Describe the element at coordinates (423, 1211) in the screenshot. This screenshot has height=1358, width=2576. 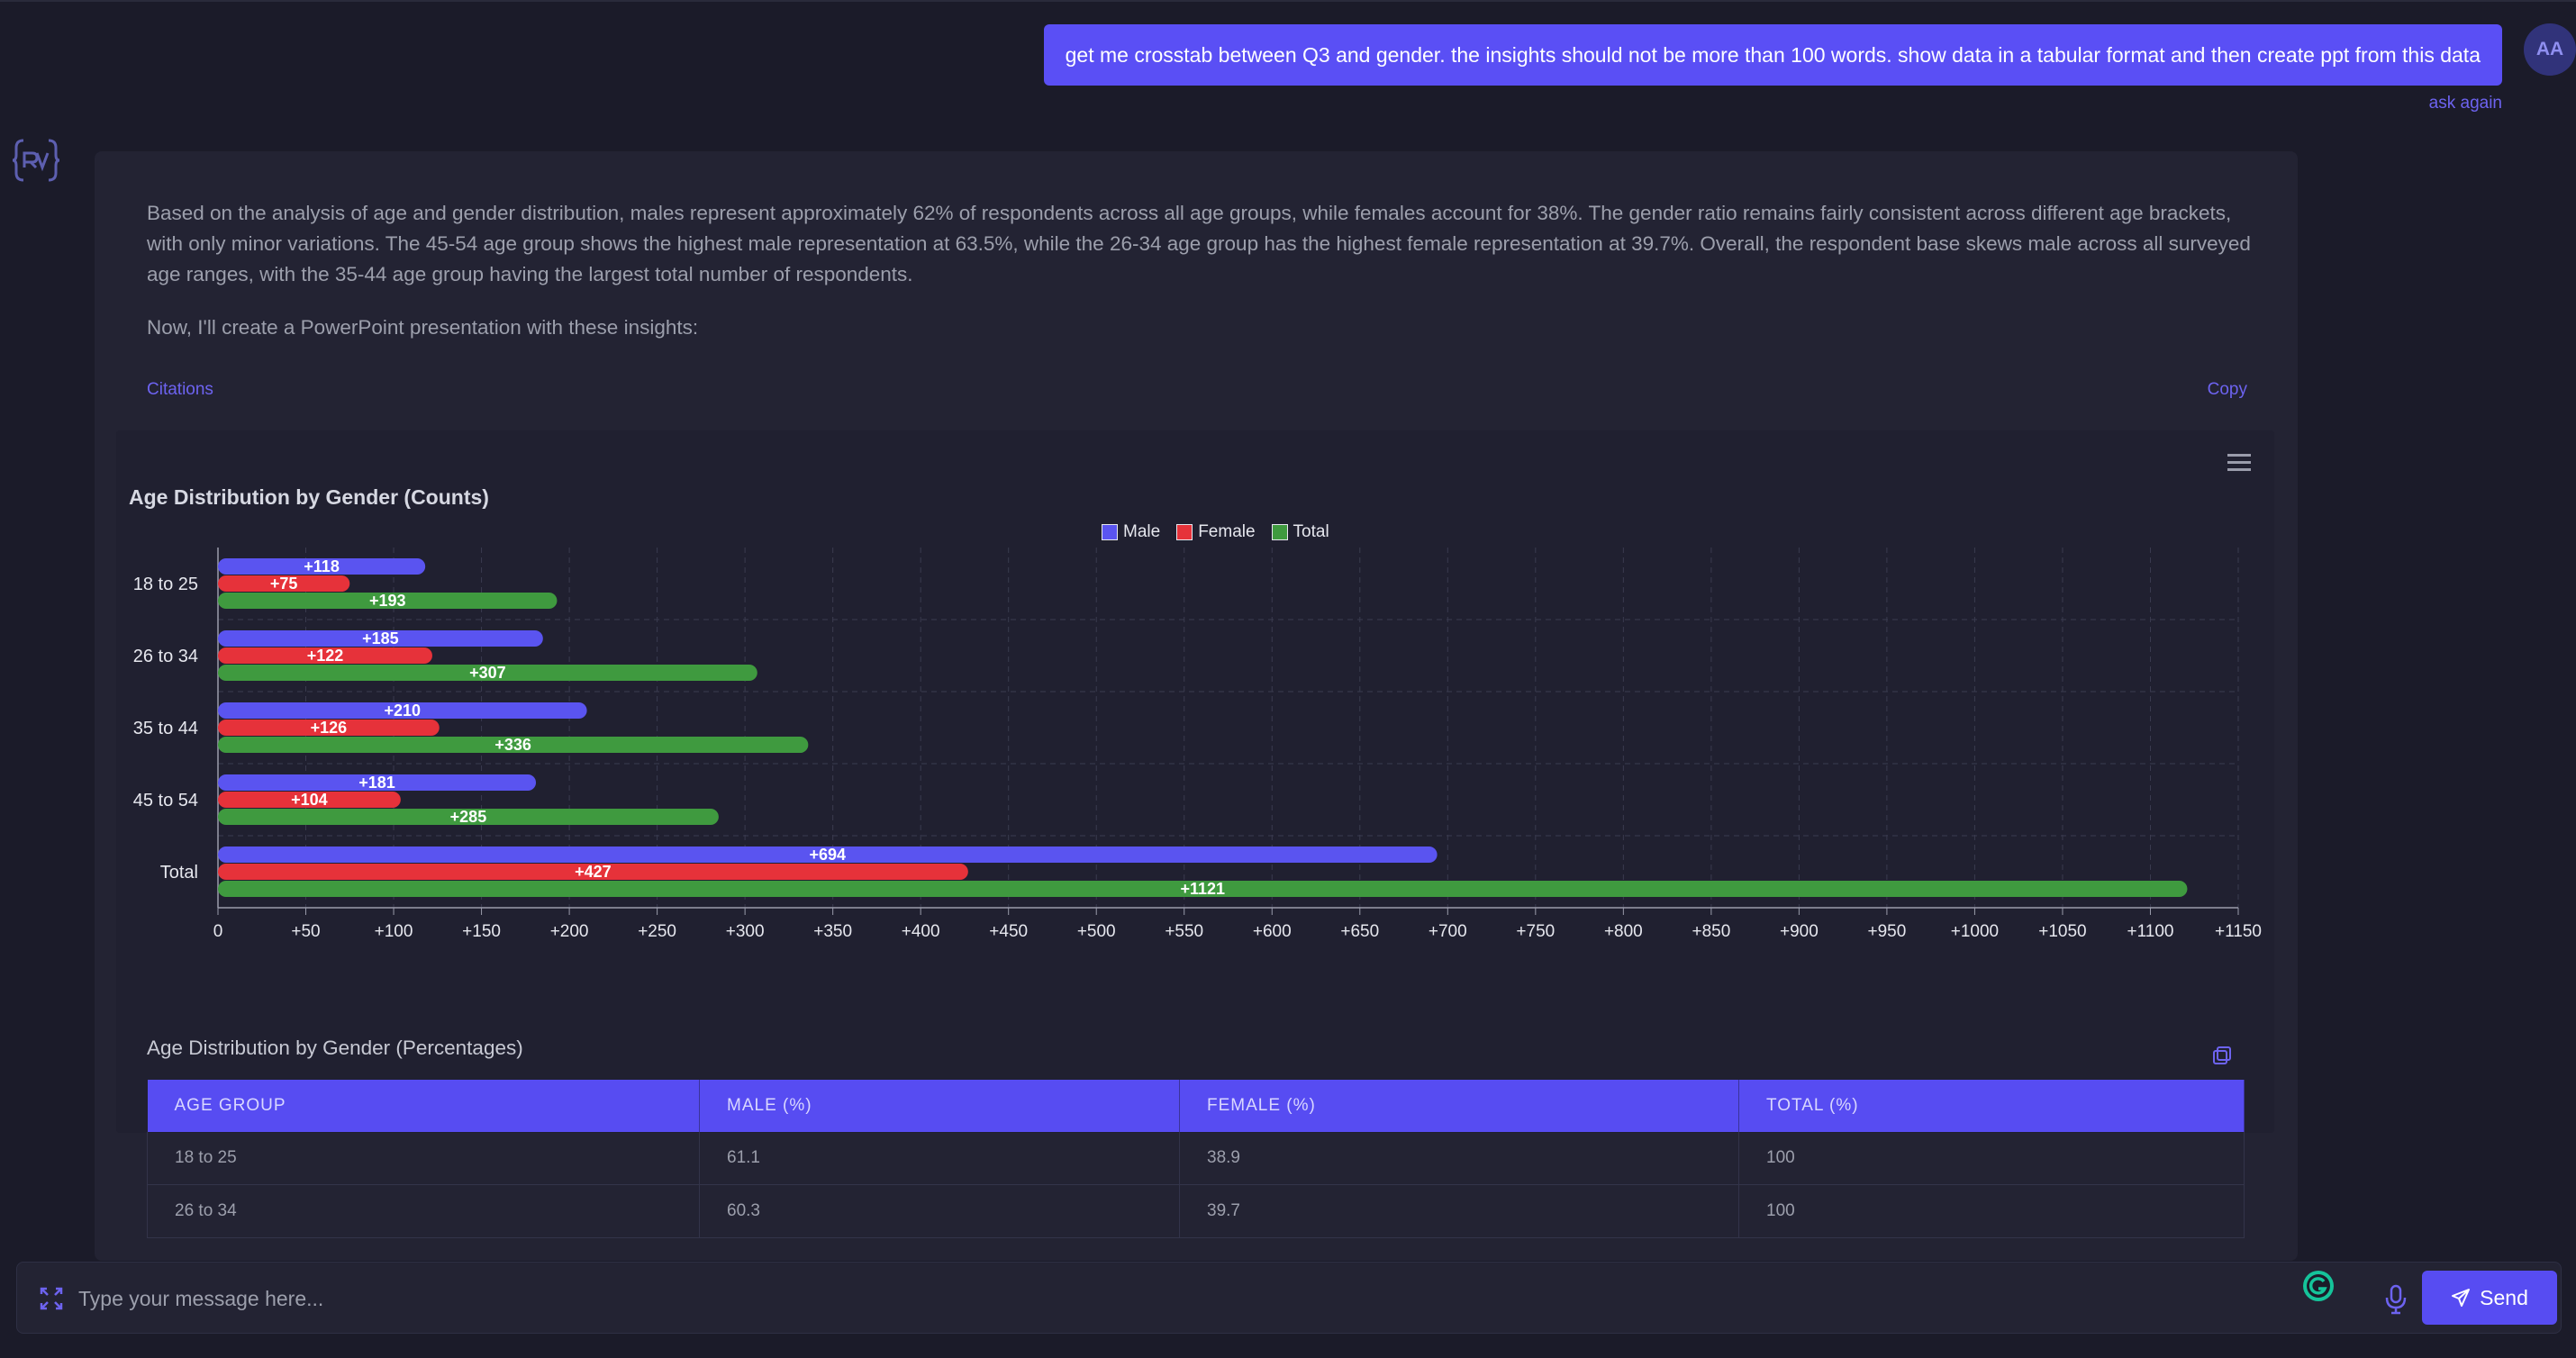
I see `table-cell: 26 to 34` at that location.